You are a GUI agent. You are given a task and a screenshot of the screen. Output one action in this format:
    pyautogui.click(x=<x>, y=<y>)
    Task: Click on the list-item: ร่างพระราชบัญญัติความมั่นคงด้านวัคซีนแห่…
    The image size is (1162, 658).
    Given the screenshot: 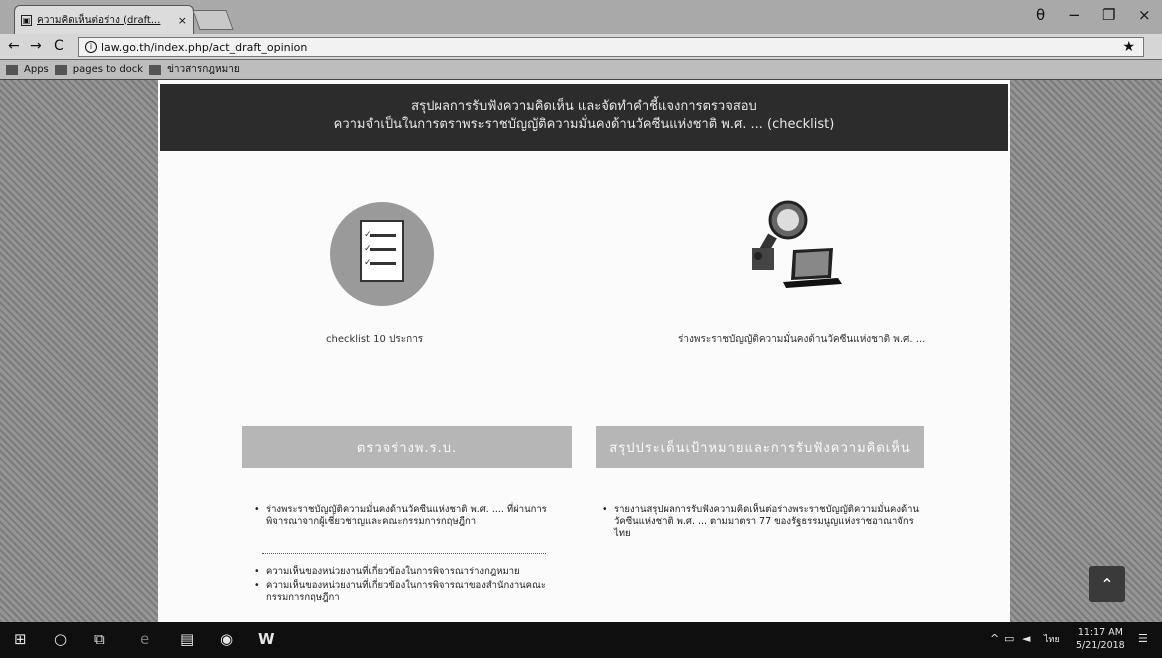 What is the action you would take?
    pyautogui.click(x=404, y=516)
    